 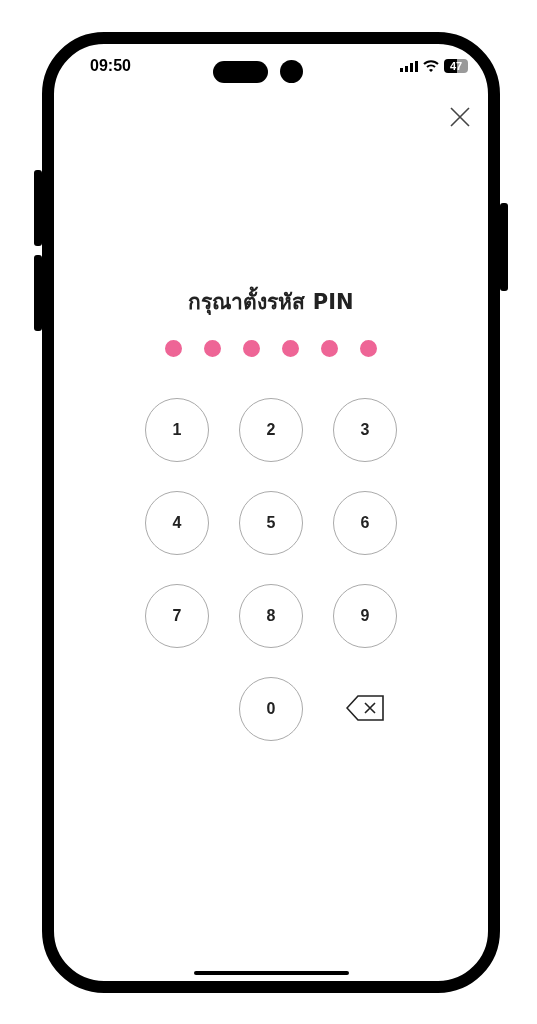 What do you see at coordinates (271, 709) in the screenshot?
I see `digit-key: 0` at bounding box center [271, 709].